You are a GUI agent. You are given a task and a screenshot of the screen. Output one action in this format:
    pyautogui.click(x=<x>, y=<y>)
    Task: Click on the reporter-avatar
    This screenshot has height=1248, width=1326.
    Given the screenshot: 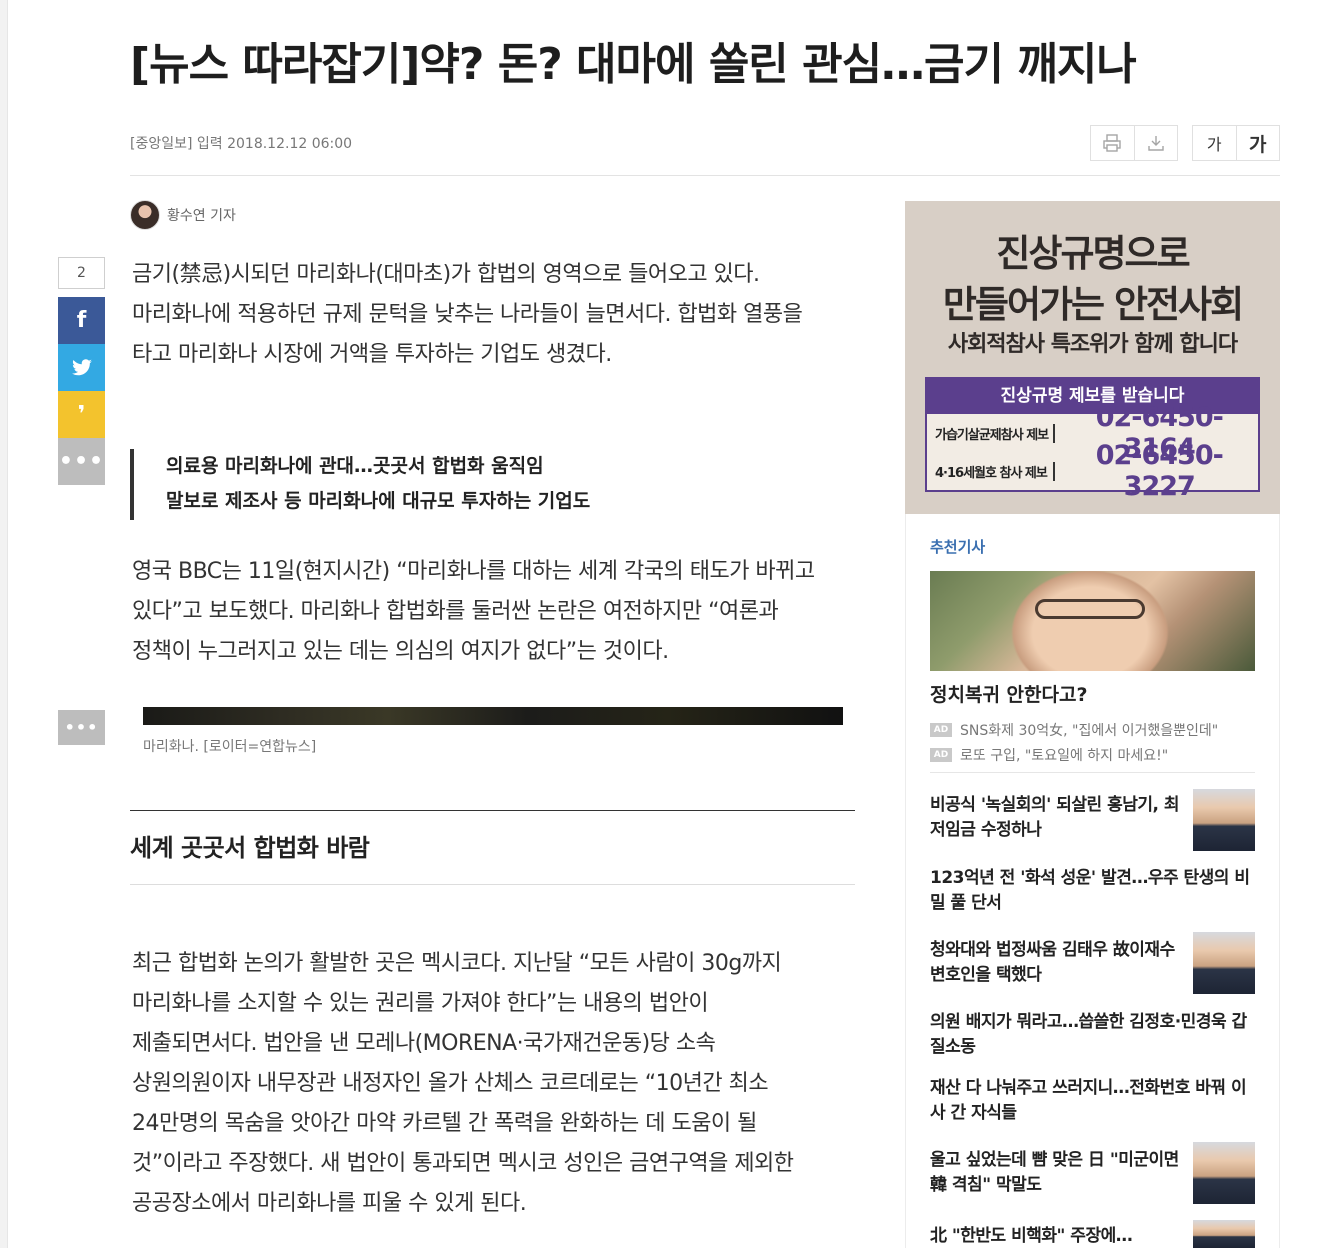 What is the action you would take?
    pyautogui.click(x=145, y=215)
    